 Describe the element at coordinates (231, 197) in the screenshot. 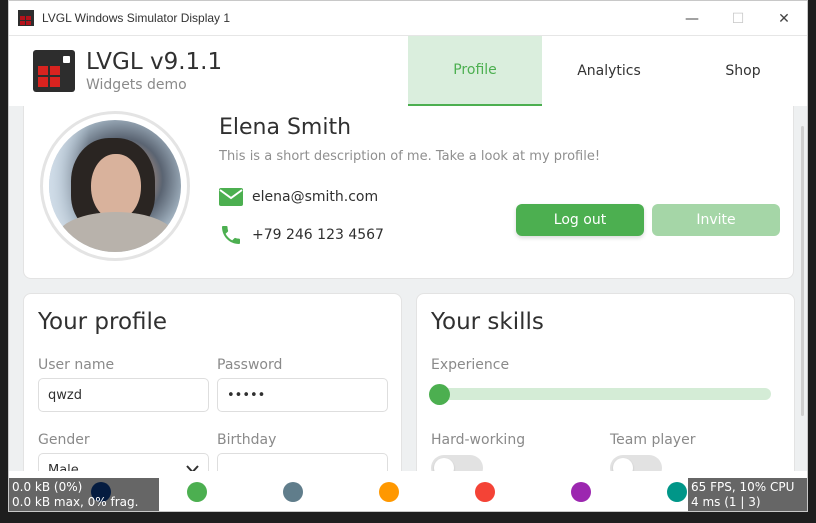

I see `envelope-icon` at that location.